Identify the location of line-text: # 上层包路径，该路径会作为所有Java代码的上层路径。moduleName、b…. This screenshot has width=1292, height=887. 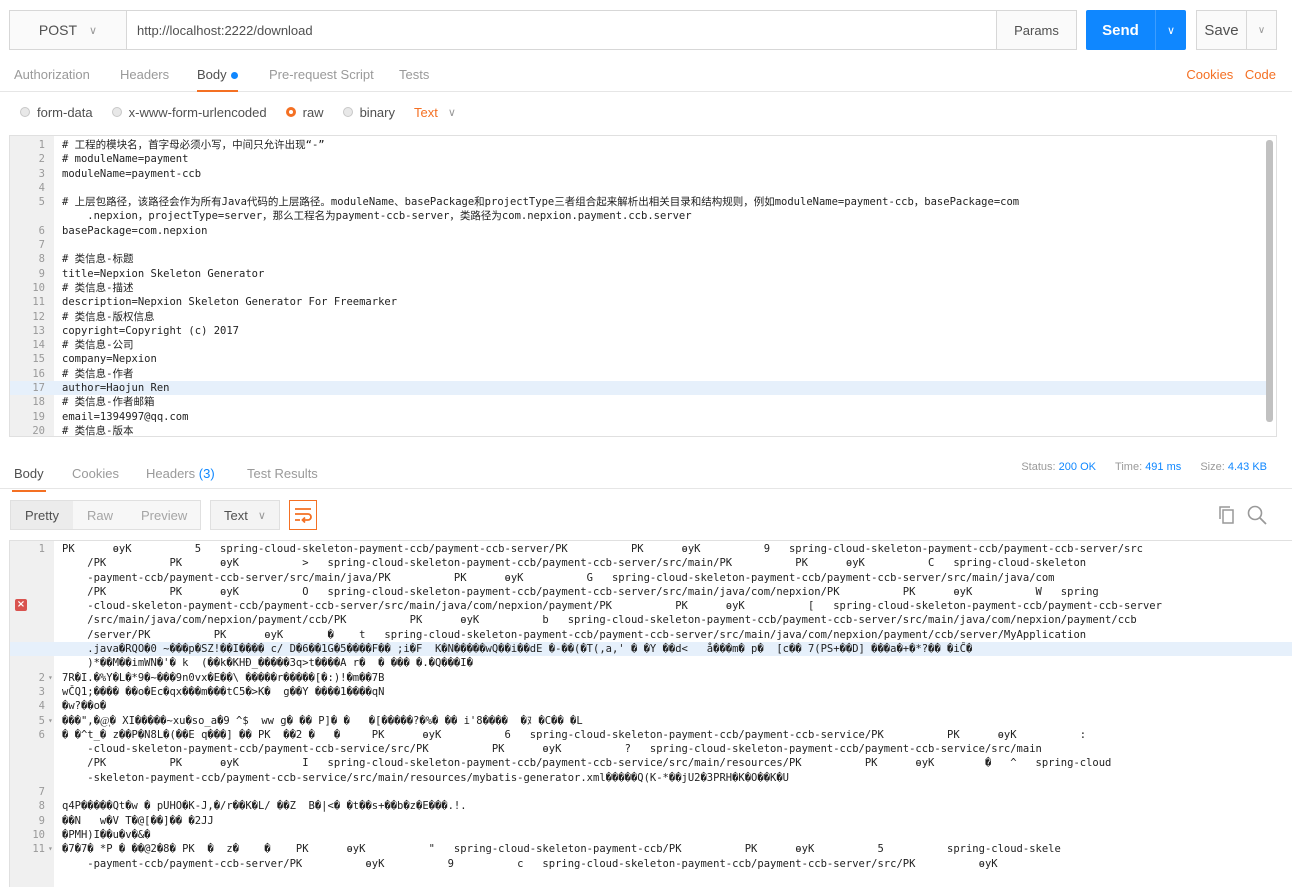
(541, 202).